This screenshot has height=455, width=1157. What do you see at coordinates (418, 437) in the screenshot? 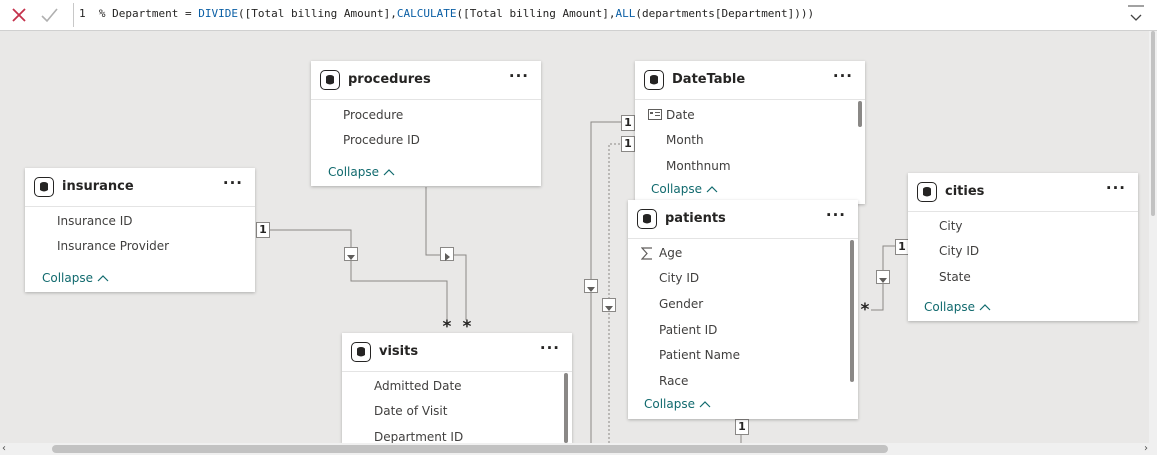
I see `field-item: Department ID` at bounding box center [418, 437].